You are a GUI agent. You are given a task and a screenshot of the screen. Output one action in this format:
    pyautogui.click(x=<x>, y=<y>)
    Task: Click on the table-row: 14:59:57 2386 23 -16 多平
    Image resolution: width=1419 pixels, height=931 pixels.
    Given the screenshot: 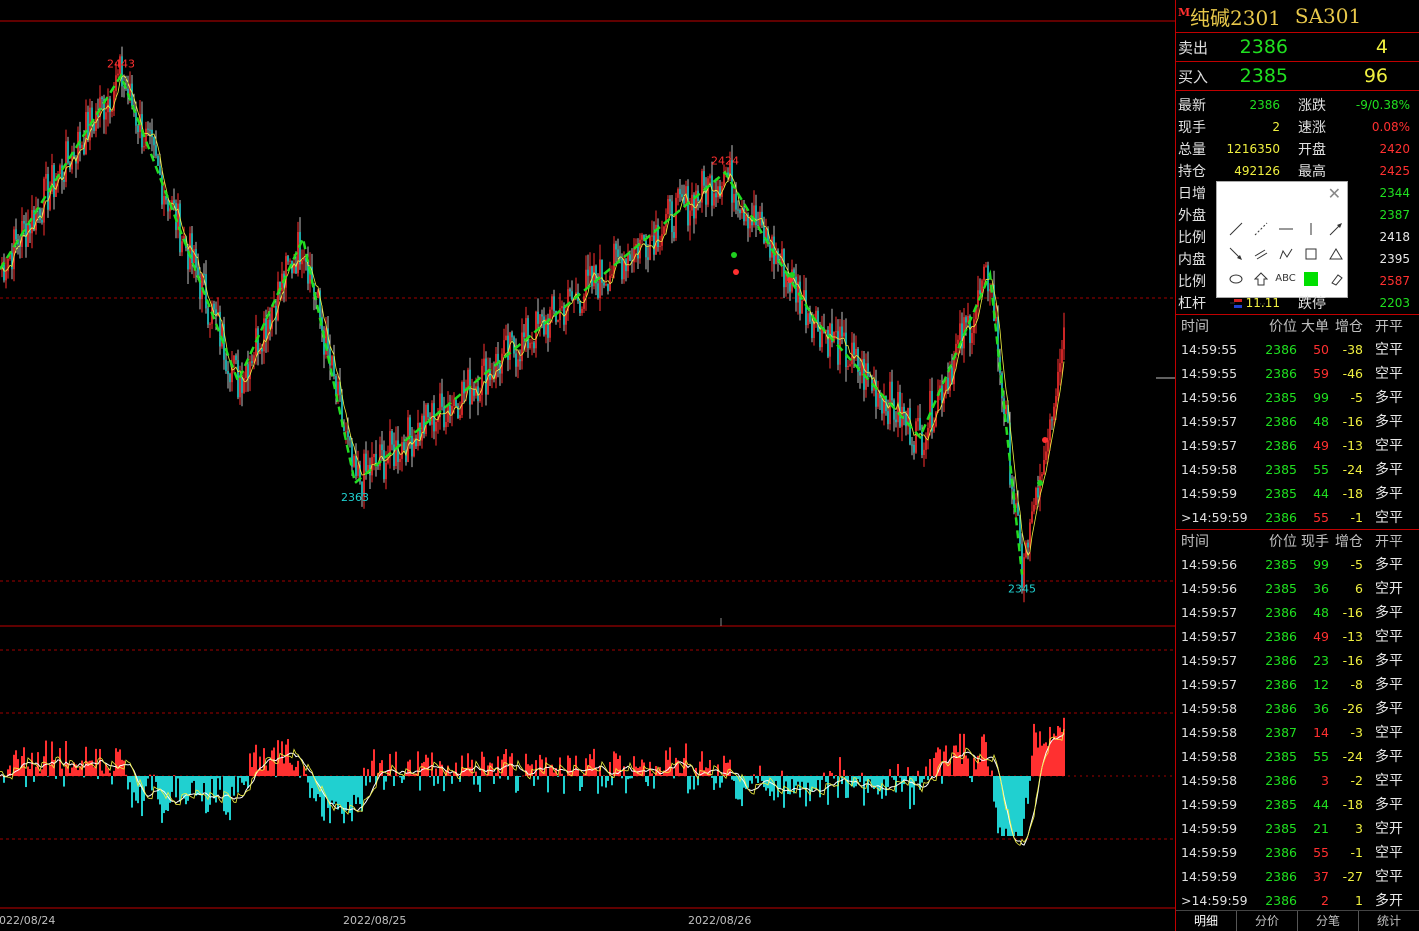 What is the action you would take?
    pyautogui.click(x=1297, y=660)
    